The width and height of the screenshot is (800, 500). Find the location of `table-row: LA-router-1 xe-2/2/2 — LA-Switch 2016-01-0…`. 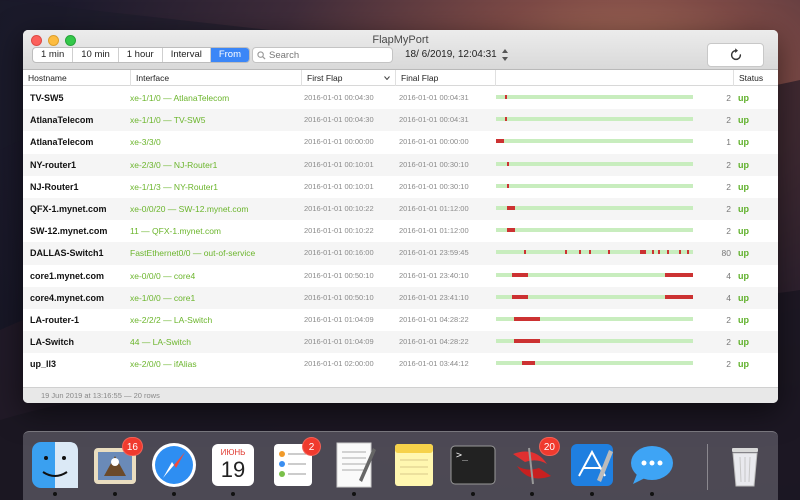

table-row: LA-router-1 xe-2/2/2 — LA-Switch 2016-01-0… is located at coordinates (400, 320).